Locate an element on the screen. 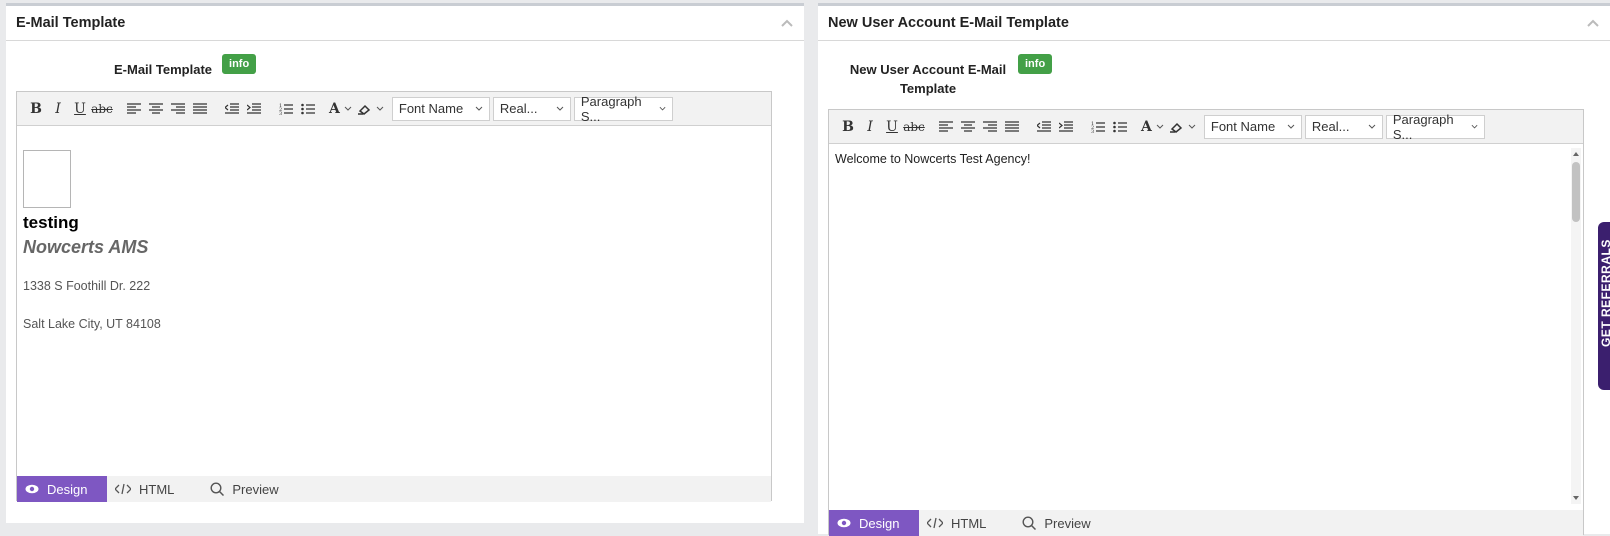 The image size is (1610, 536). scroll-up-icon is located at coordinates (1576, 154).